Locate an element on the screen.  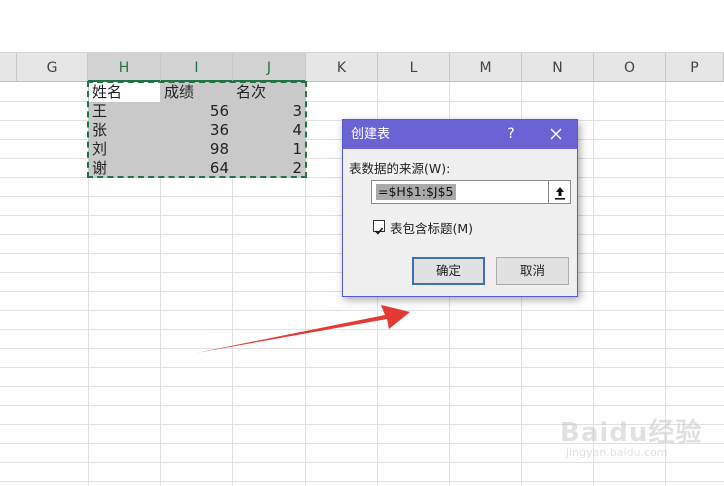
checkmark-icon is located at coordinates (379, 231).